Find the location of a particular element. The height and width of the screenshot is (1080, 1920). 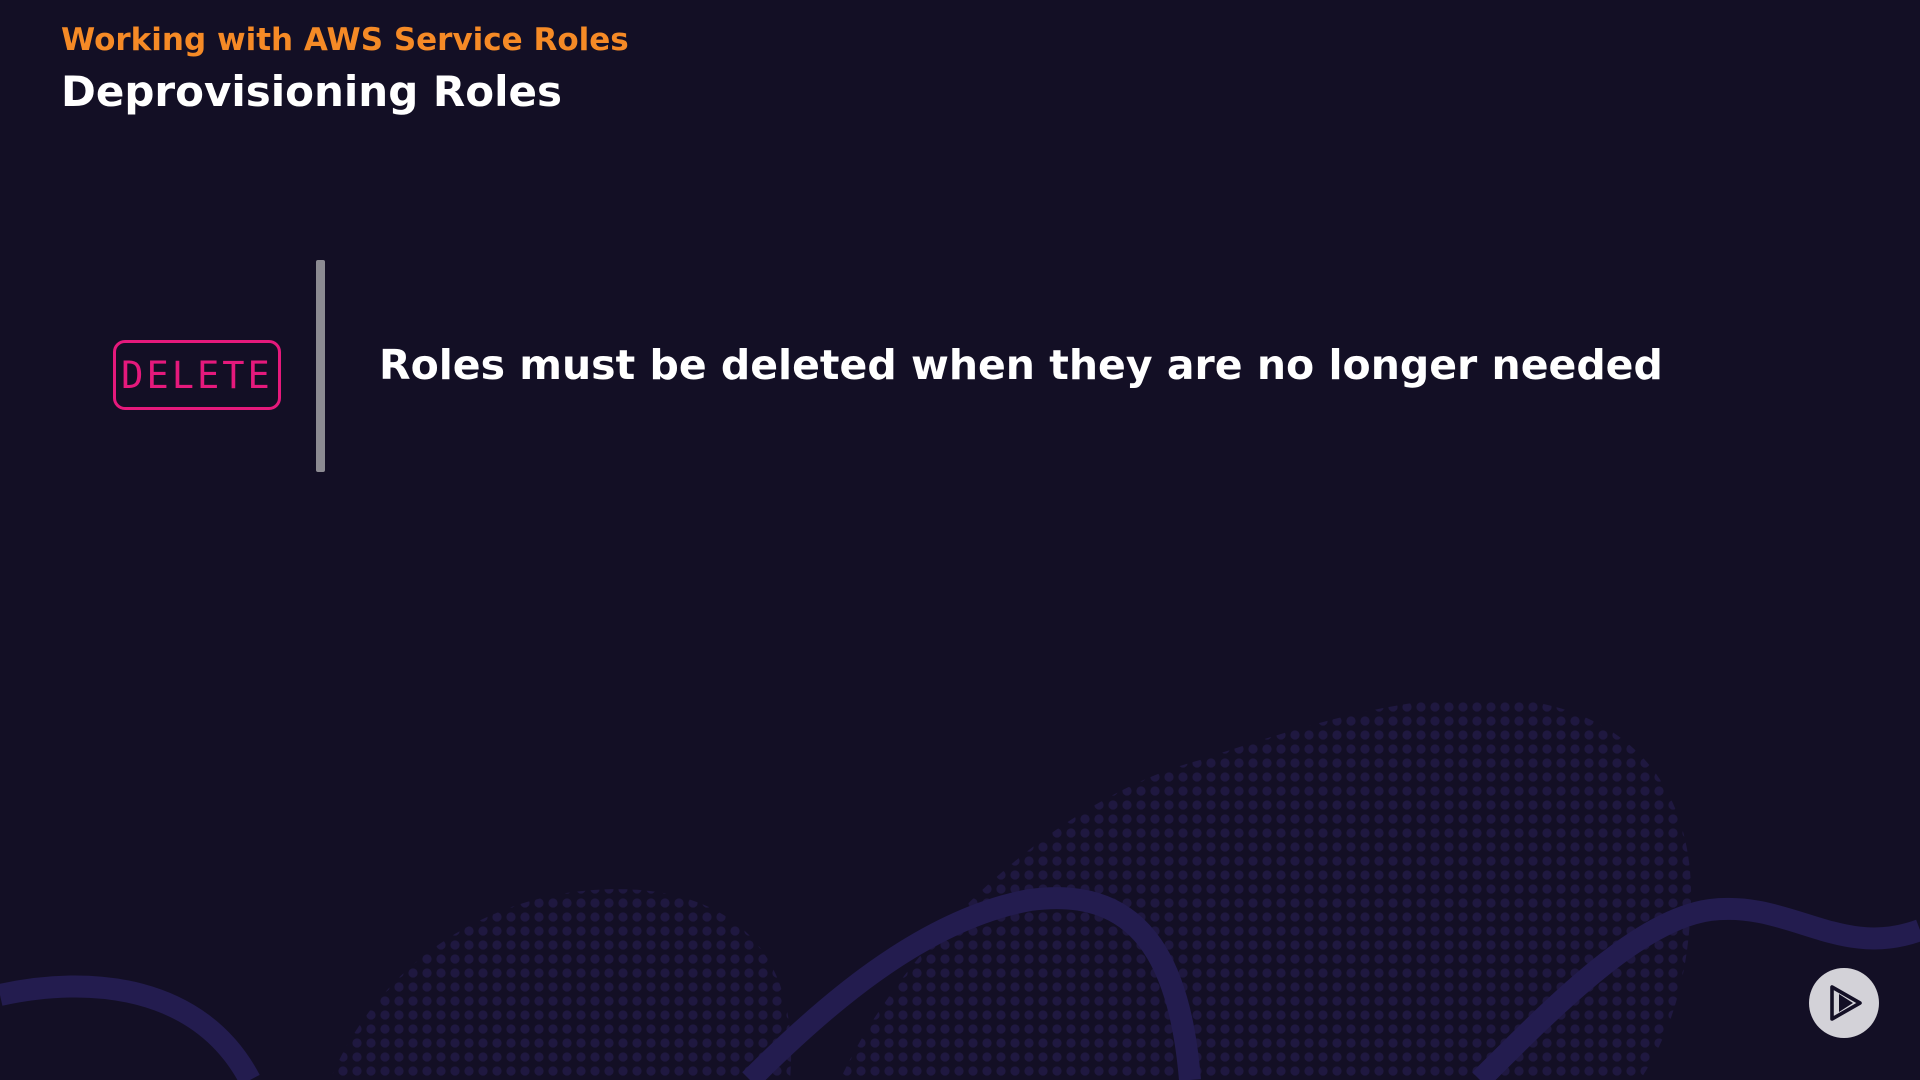

play-logo-icon is located at coordinates (1846, 1003).